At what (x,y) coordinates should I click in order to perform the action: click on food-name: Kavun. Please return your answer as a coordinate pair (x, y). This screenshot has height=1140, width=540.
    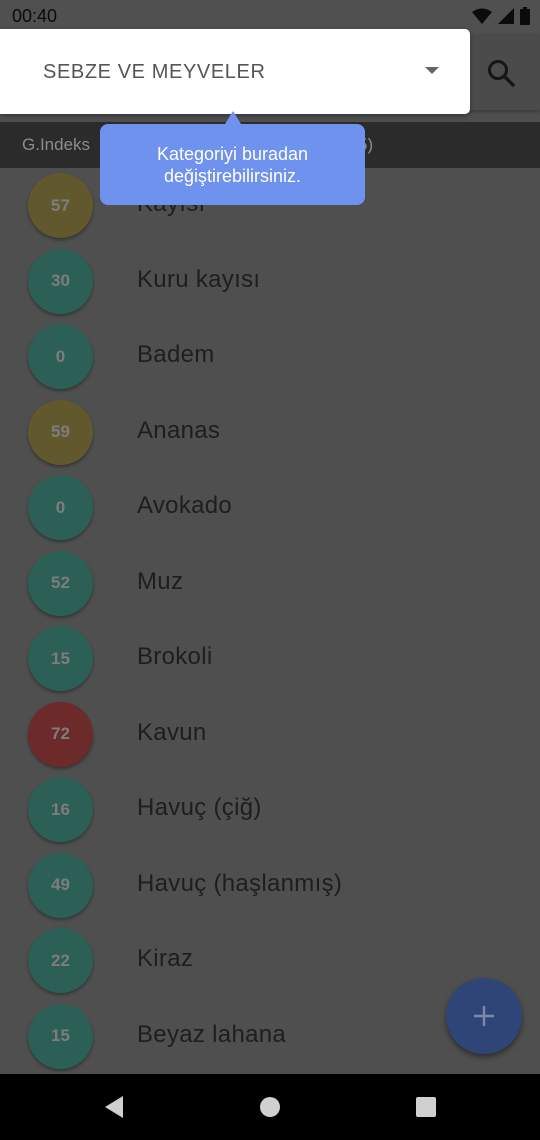
    Looking at the image, I should click on (172, 732).